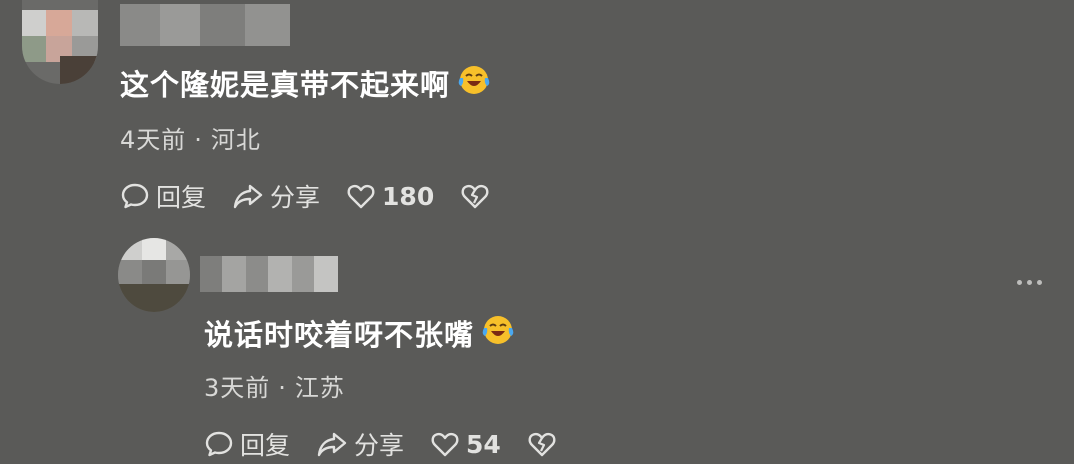 This screenshot has height=464, width=1074. Describe the element at coordinates (319, 388) in the screenshot. I see `location: 江苏` at that location.